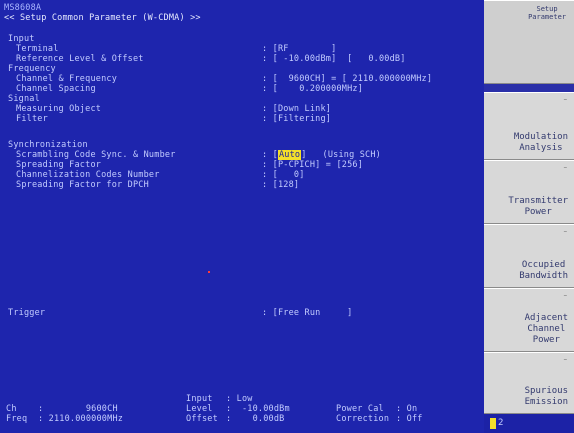 The width and height of the screenshot is (574, 433). What do you see at coordinates (407, 409) in the screenshot?
I see `status-power-cal-value: : On` at bounding box center [407, 409].